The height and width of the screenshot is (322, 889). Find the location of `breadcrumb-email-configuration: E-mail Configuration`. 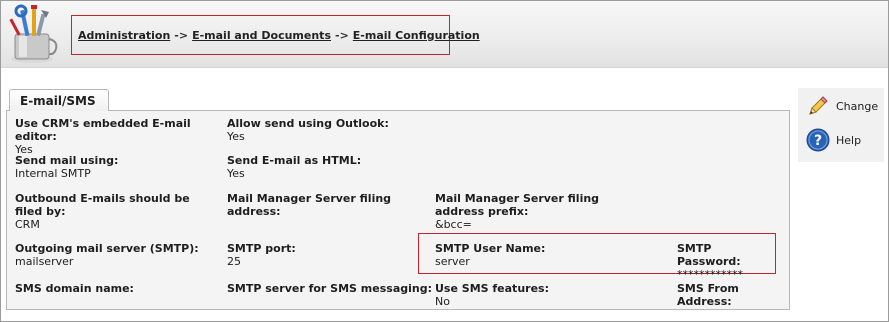

breadcrumb-email-configuration: E-mail Configuration is located at coordinates (416, 35).